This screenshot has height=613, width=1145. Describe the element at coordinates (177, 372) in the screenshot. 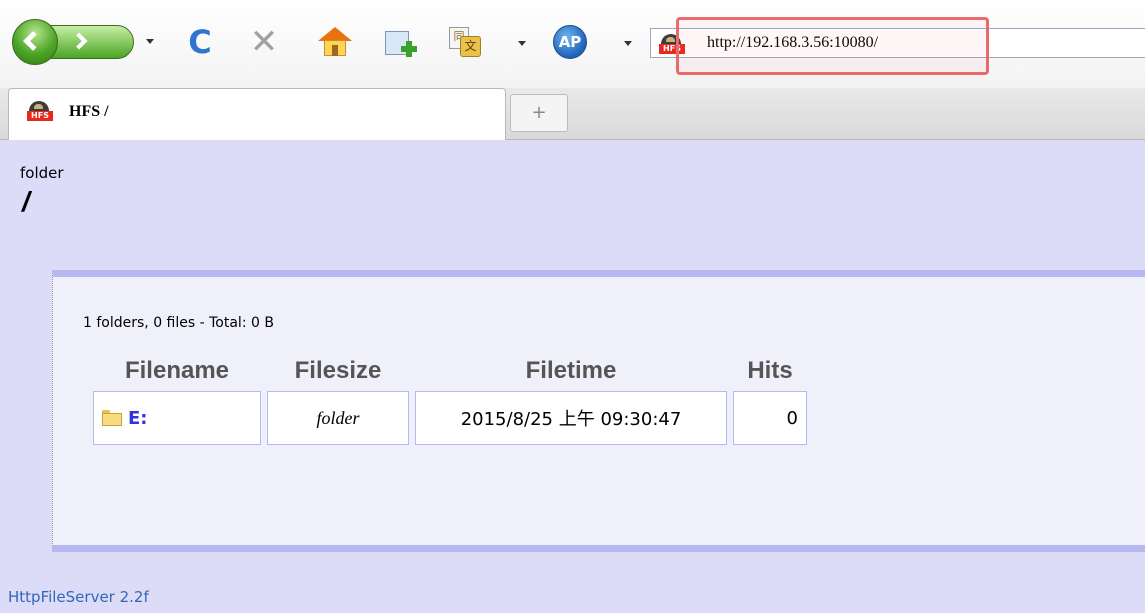

I see `column-header-filename: Filename` at that location.